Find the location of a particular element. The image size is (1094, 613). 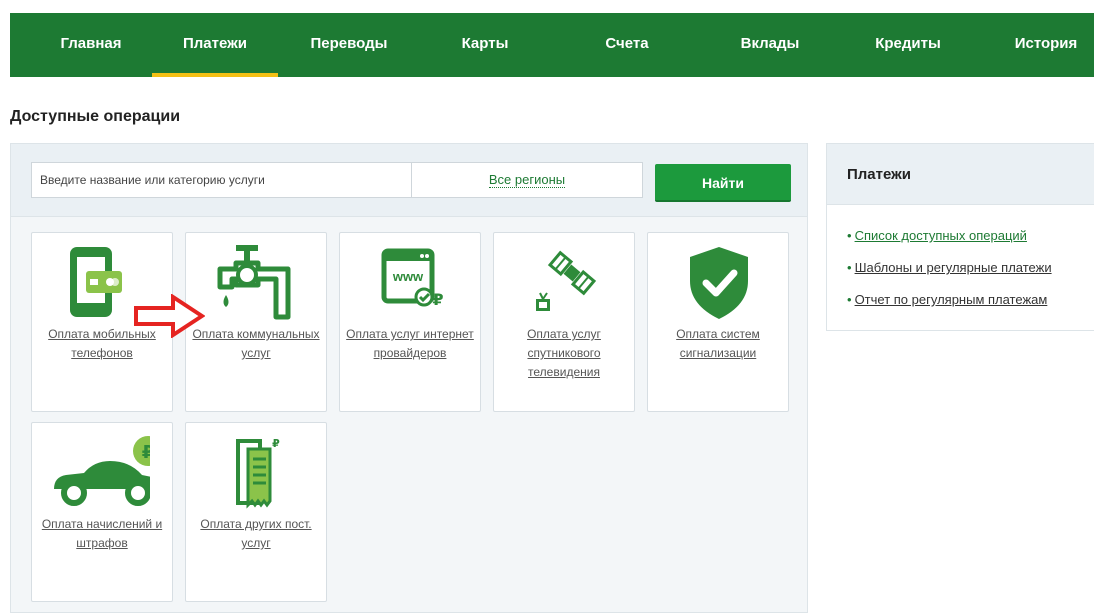

tile-other-services-payment: ₽ Оплата других пост. услуг is located at coordinates (256, 512).